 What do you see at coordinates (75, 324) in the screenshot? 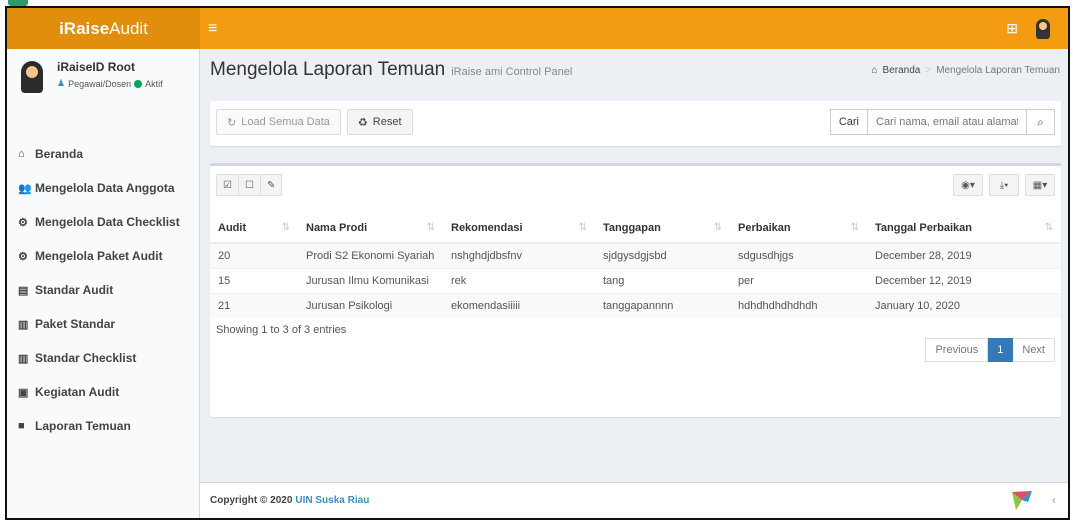
I see `sidebar-item-label: Paket Standar` at bounding box center [75, 324].